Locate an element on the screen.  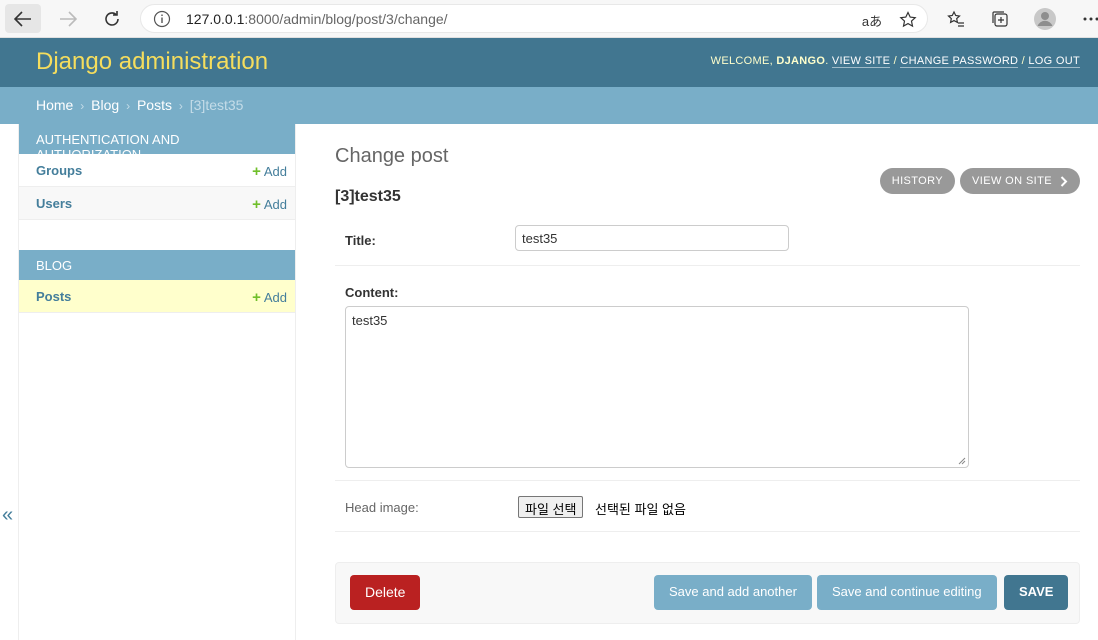
change-password-link: CHANGE PASSWORD is located at coordinates (959, 61).